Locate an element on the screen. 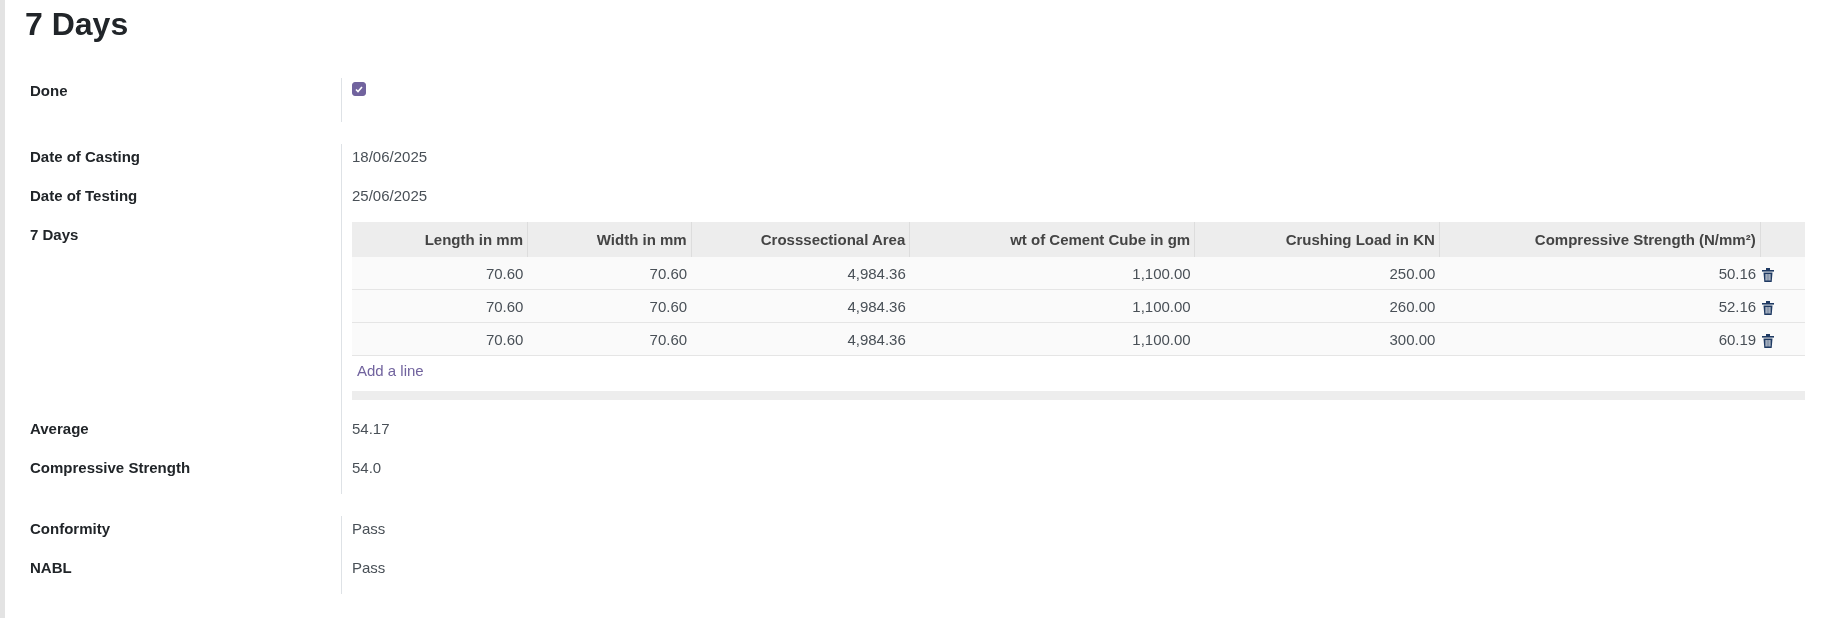 The height and width of the screenshot is (618, 1830). field-label: Date of Casting is located at coordinates (85, 157).